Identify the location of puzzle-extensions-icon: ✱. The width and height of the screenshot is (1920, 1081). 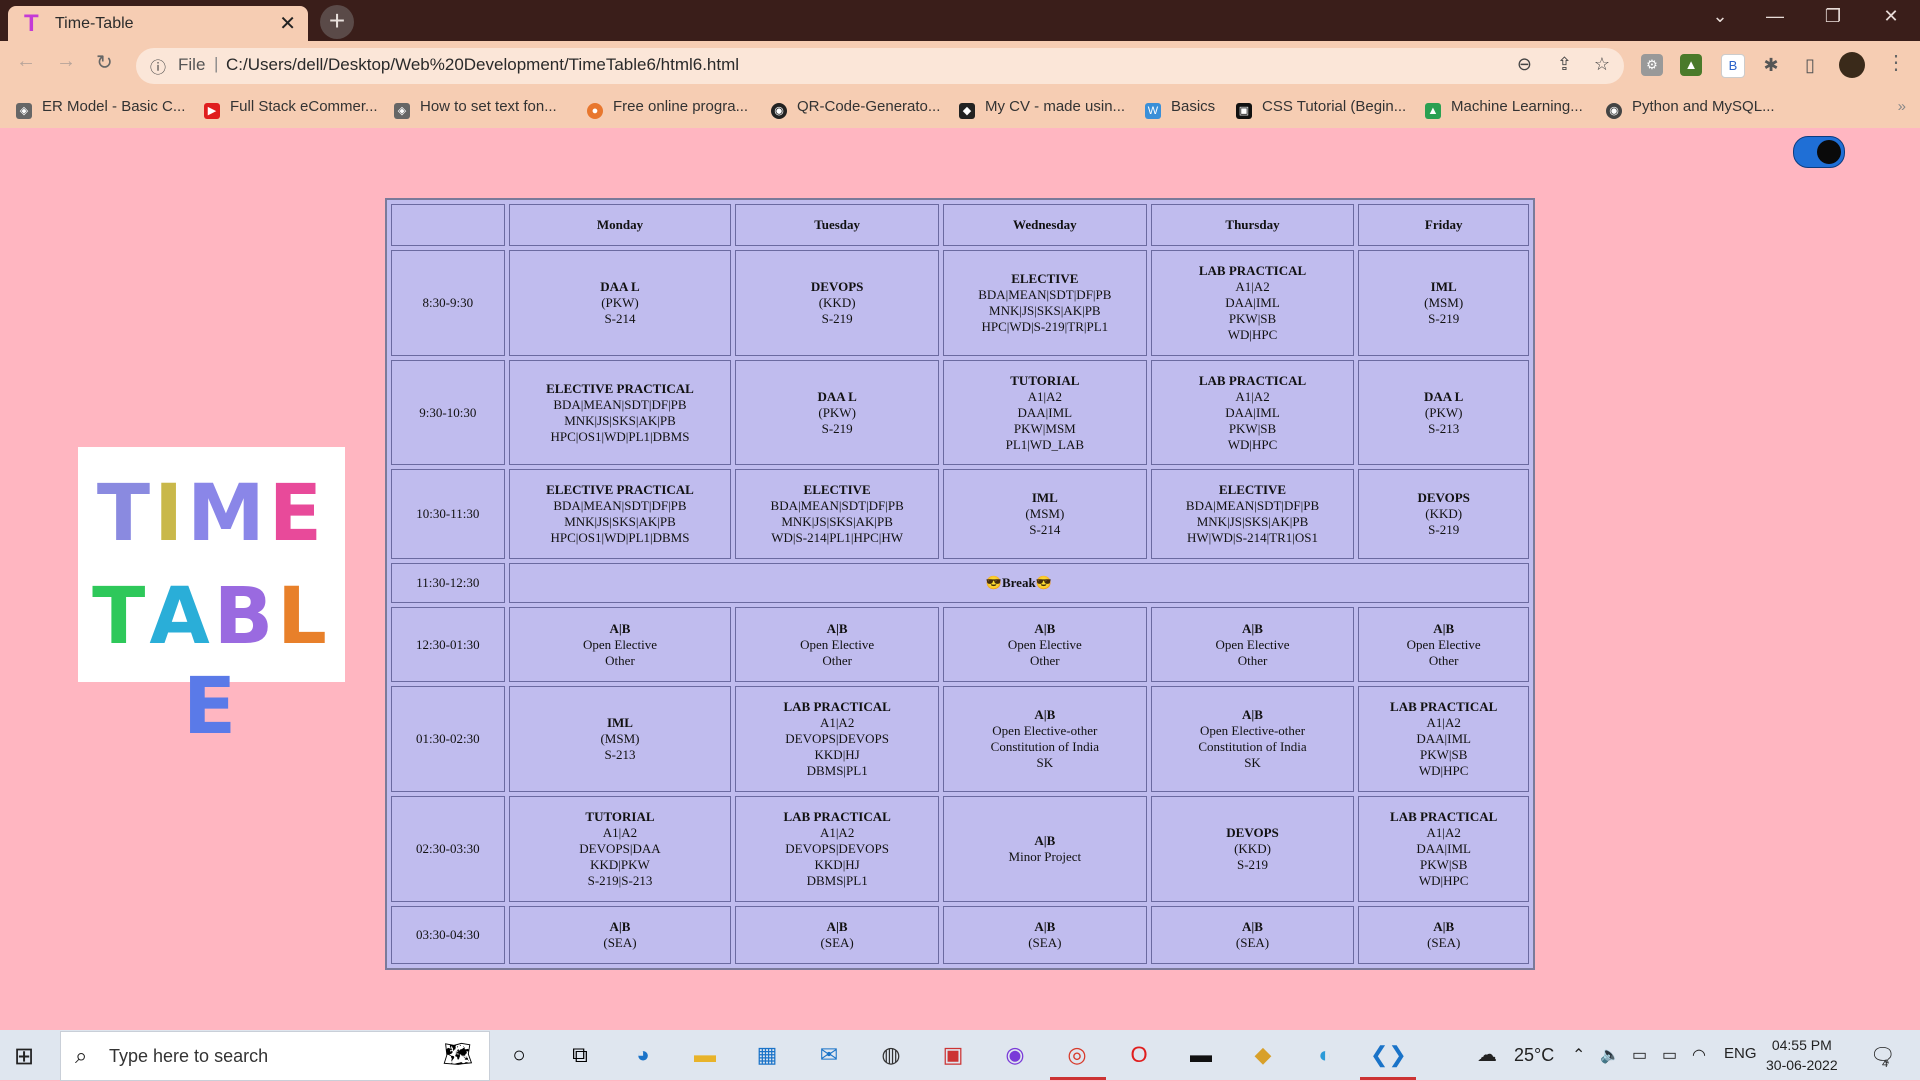
(1771, 65).